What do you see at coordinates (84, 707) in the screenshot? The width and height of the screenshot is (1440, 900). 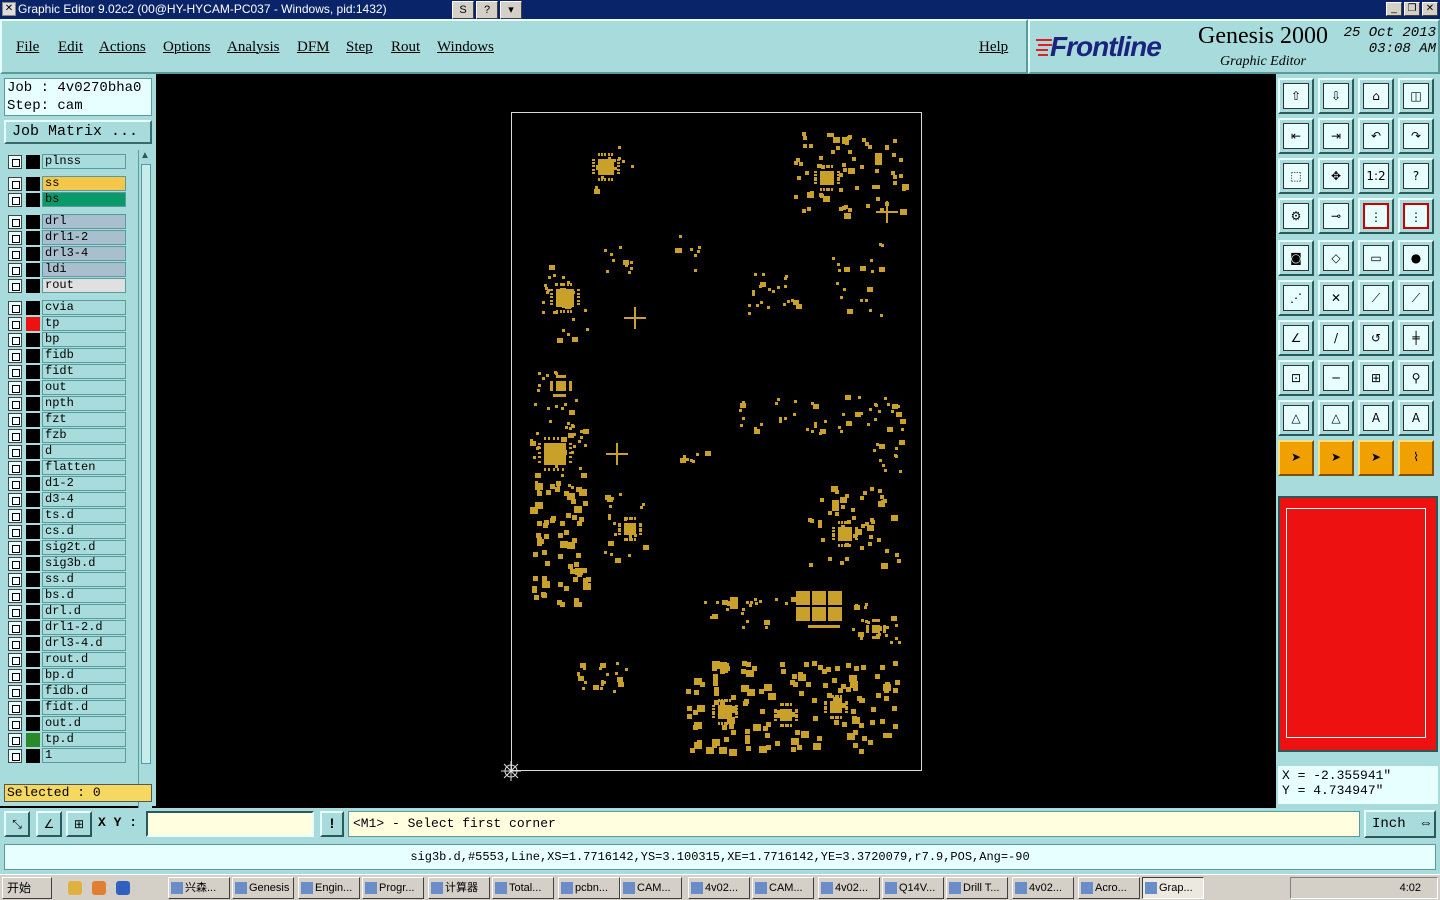 I see `layer-name: fidt.d` at bounding box center [84, 707].